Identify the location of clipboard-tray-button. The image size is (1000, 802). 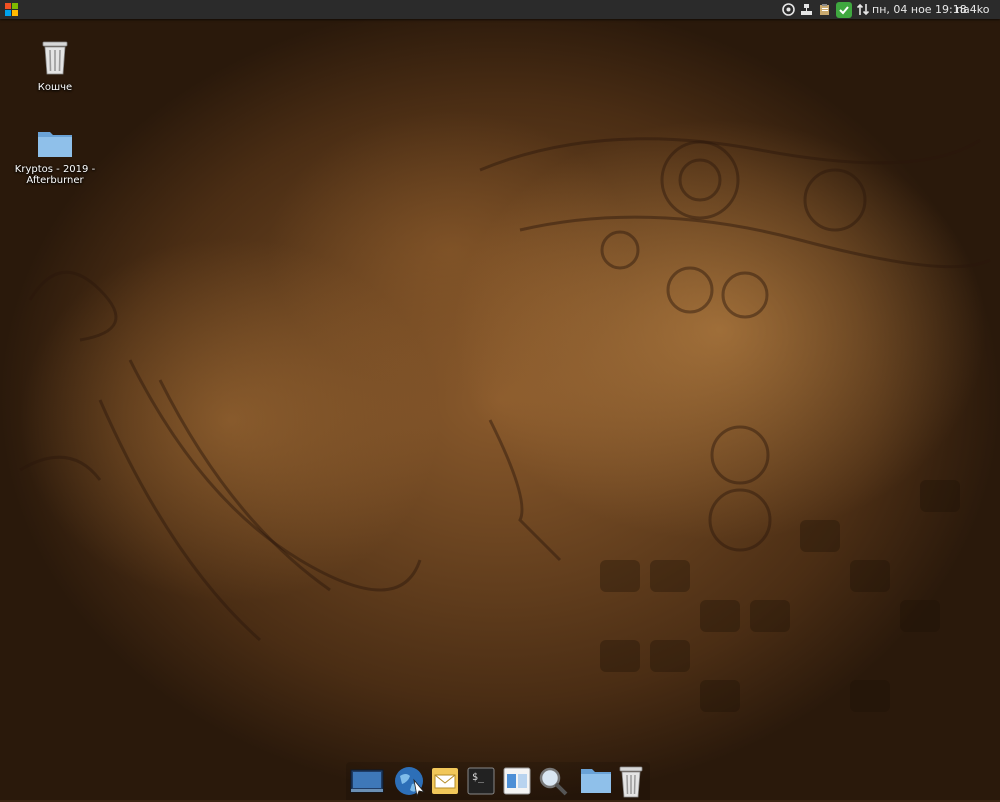
(824, 9).